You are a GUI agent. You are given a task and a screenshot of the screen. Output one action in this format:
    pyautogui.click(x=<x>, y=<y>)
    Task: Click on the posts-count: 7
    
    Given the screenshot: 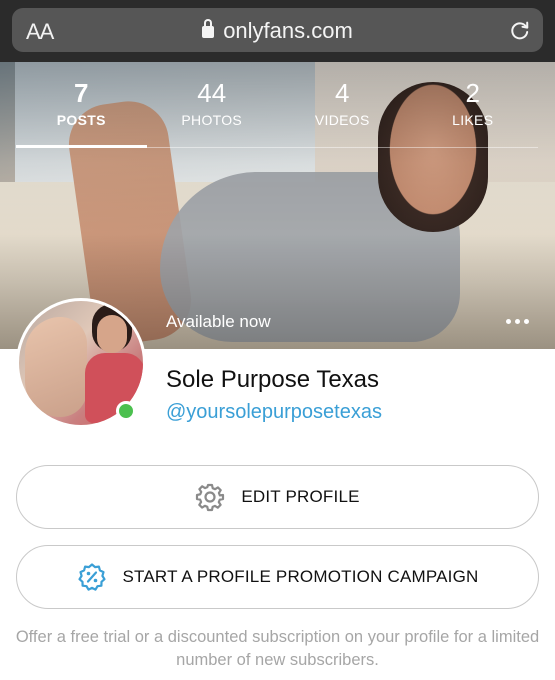 What is the action you would take?
    pyautogui.click(x=81, y=93)
    